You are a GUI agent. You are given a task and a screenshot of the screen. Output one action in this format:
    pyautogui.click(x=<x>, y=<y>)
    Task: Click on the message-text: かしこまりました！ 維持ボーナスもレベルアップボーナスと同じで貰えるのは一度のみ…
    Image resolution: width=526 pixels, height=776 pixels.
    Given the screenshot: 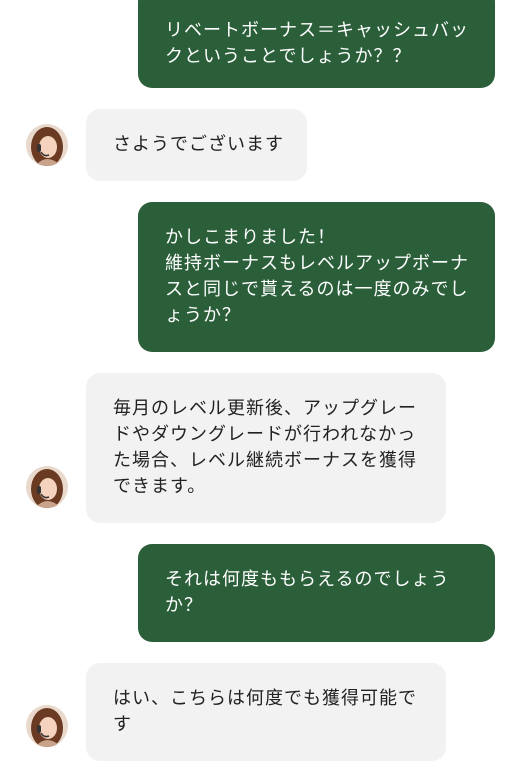 What is the action you would take?
    pyautogui.click(x=317, y=276)
    